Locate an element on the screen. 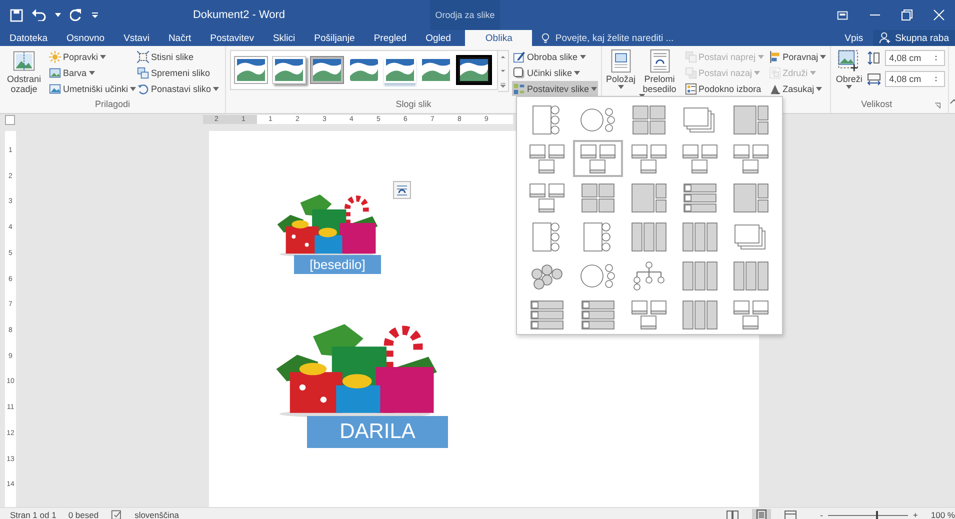 The height and width of the screenshot is (519, 955). ribbon-tab: Pošiljanje is located at coordinates (334, 38).